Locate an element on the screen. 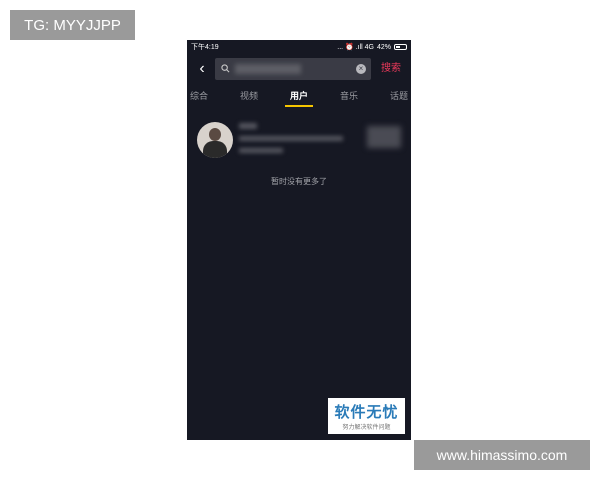  site-logo-watermark: 软件无忧 努力解决软件问题 is located at coordinates (366, 416).